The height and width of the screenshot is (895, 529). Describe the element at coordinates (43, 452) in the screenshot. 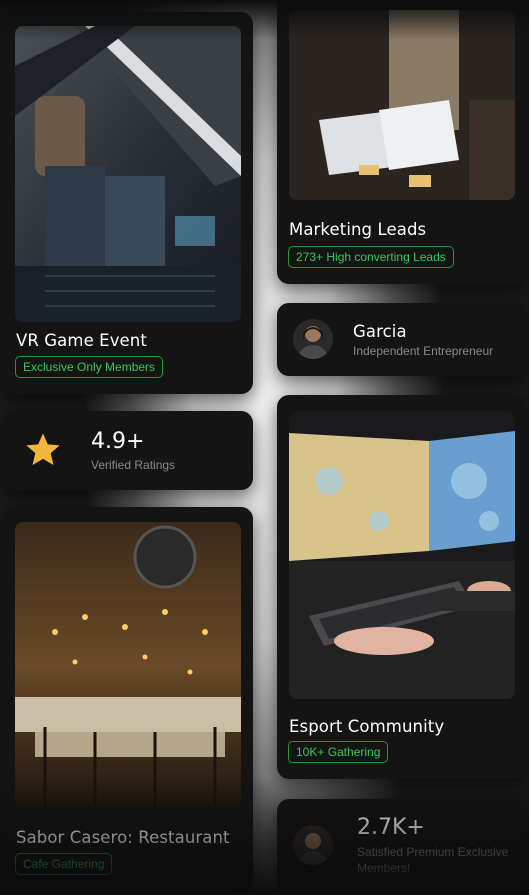

I see `star-icon` at that location.